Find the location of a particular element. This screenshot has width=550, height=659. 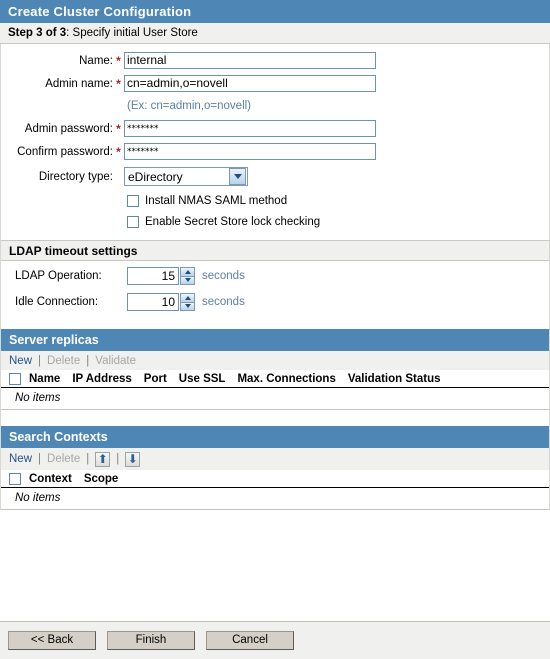

server-replicas-delete-link: Delete is located at coordinates (64, 360).